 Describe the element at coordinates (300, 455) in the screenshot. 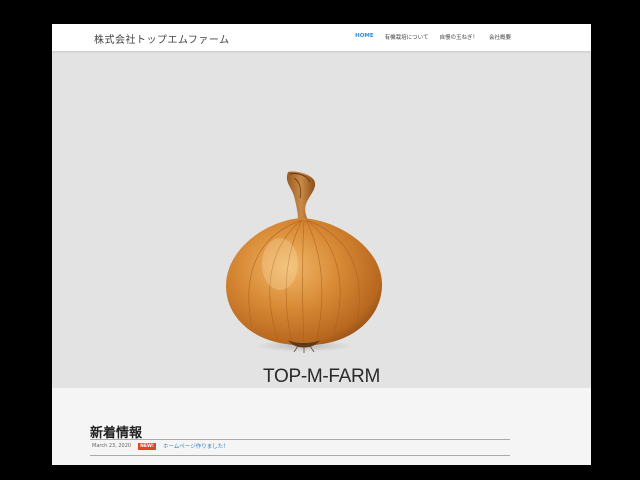

I see `news-item-divider` at that location.